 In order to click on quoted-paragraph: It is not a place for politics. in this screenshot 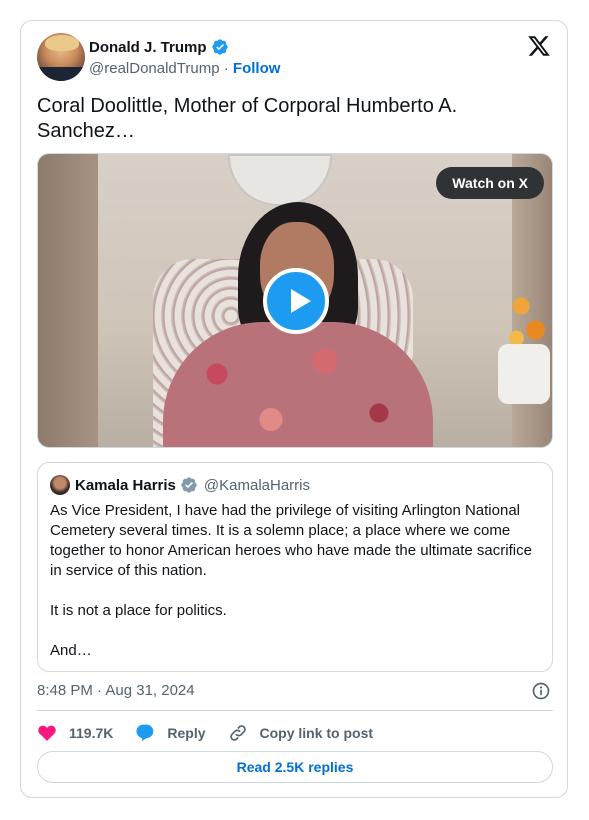, I will do `click(138, 610)`.